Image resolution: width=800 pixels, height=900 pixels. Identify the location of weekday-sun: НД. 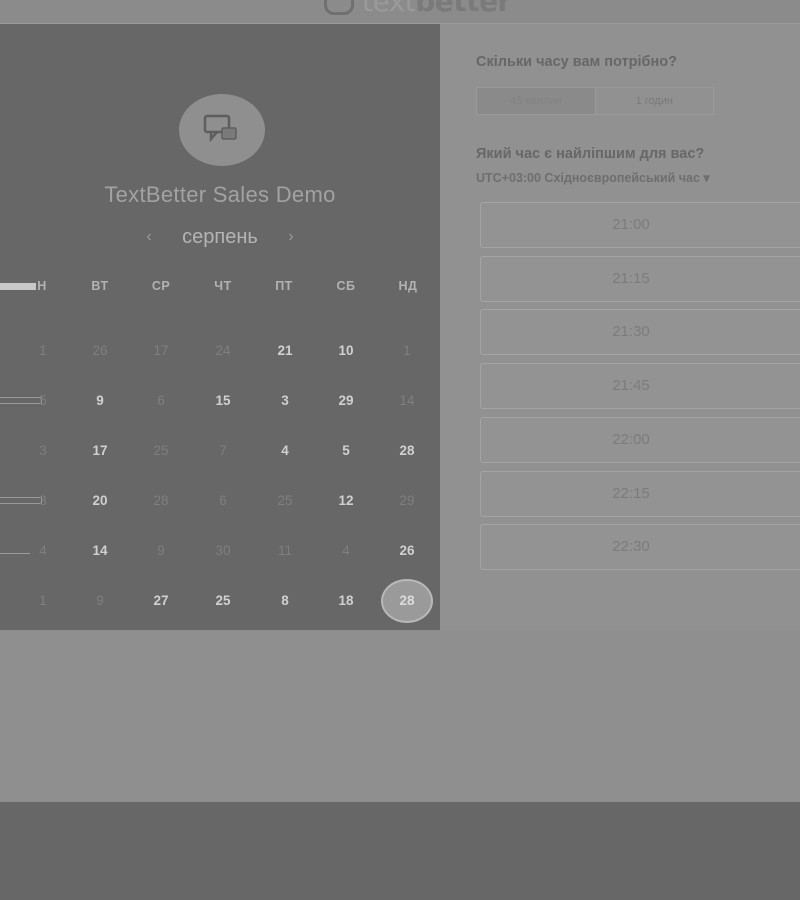
(408, 286).